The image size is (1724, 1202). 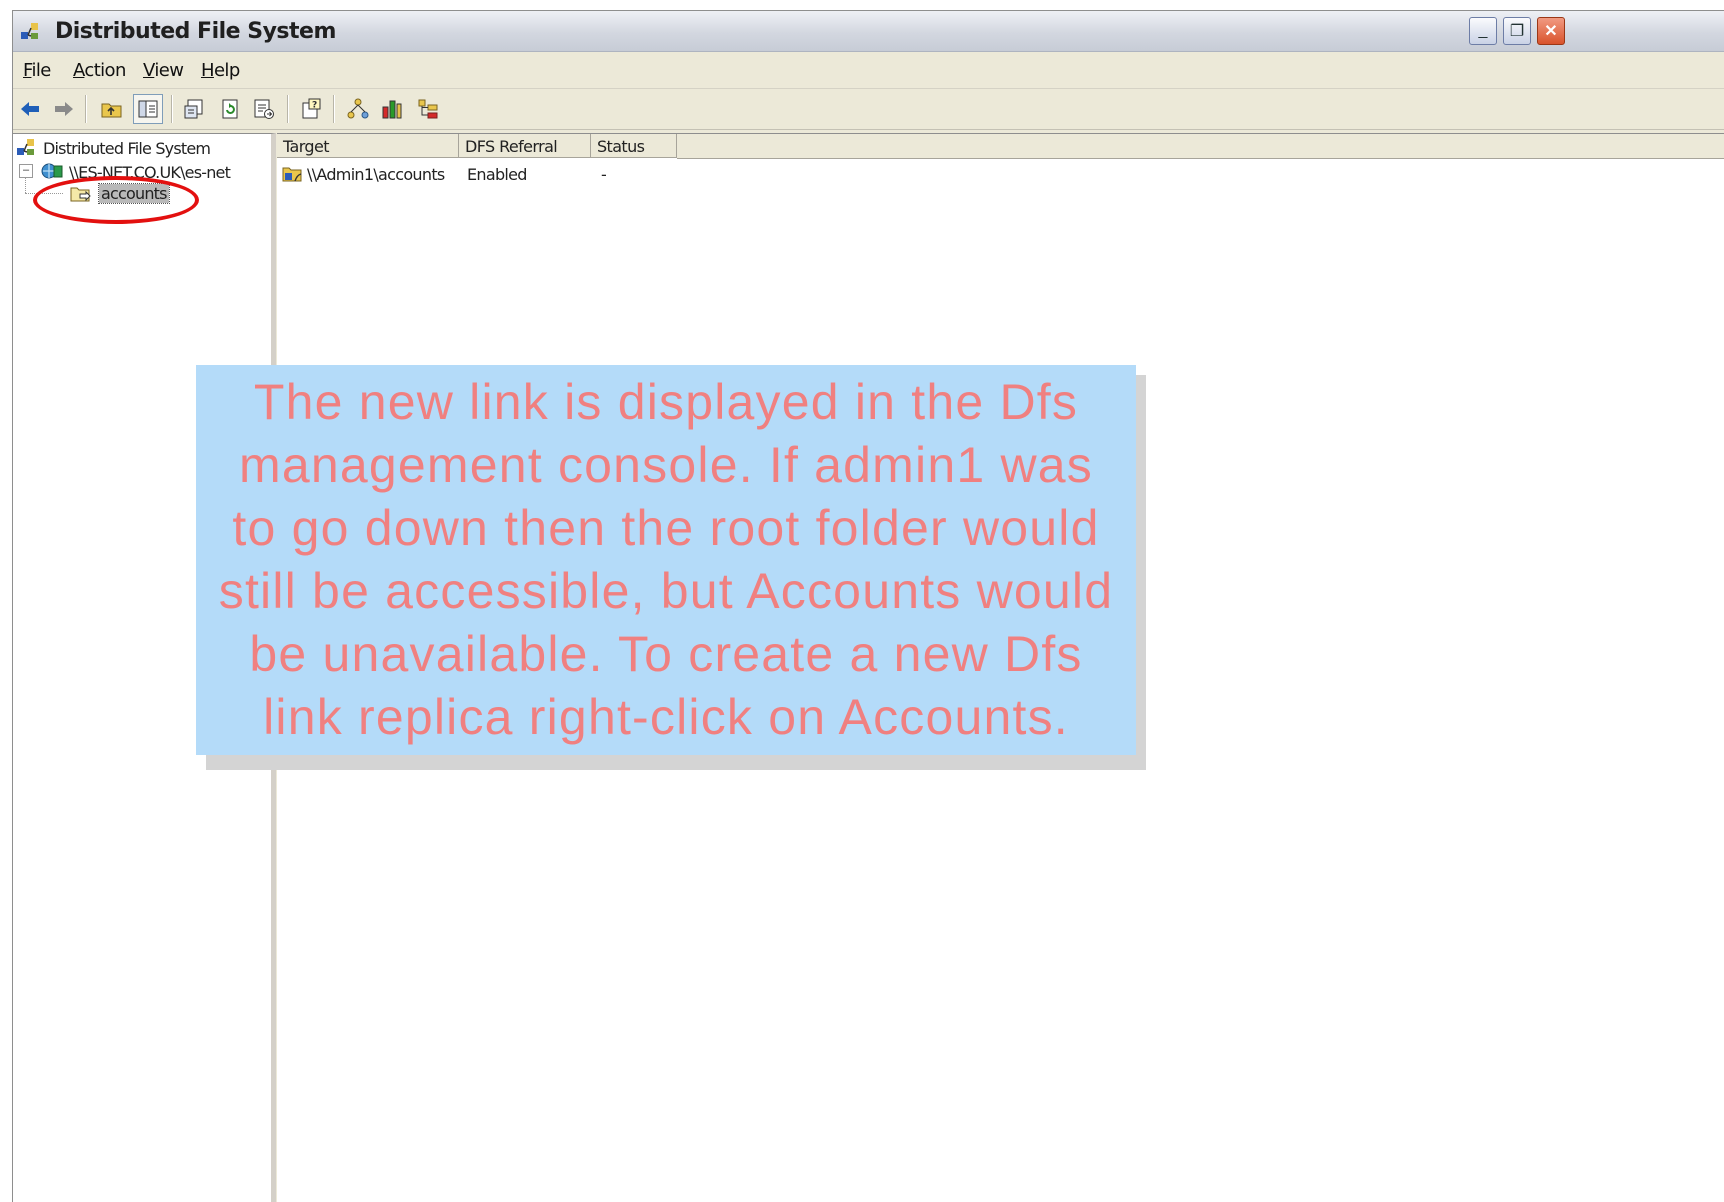 What do you see at coordinates (52, 171) in the screenshot?
I see `dfs-namespace-icon` at bounding box center [52, 171].